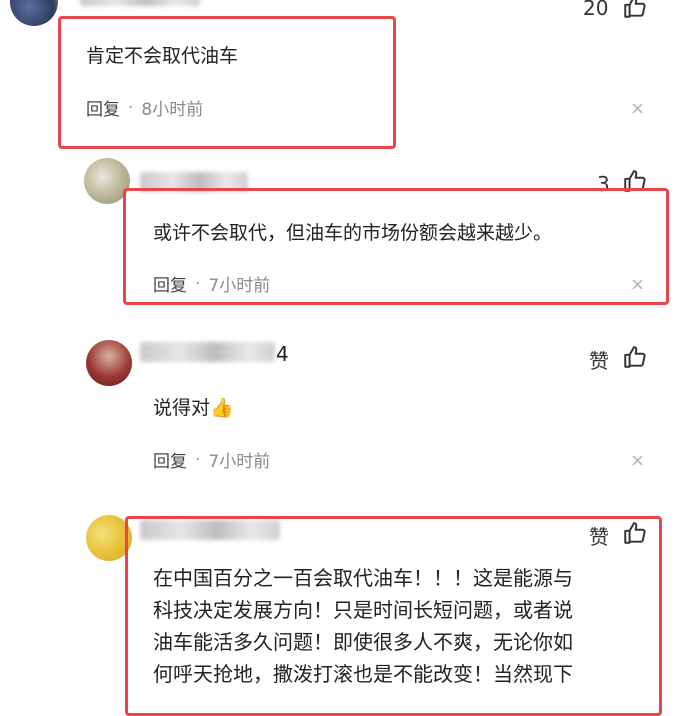 The width and height of the screenshot is (681, 716). What do you see at coordinates (599, 361) in the screenshot?
I see `like-label: 赞` at bounding box center [599, 361].